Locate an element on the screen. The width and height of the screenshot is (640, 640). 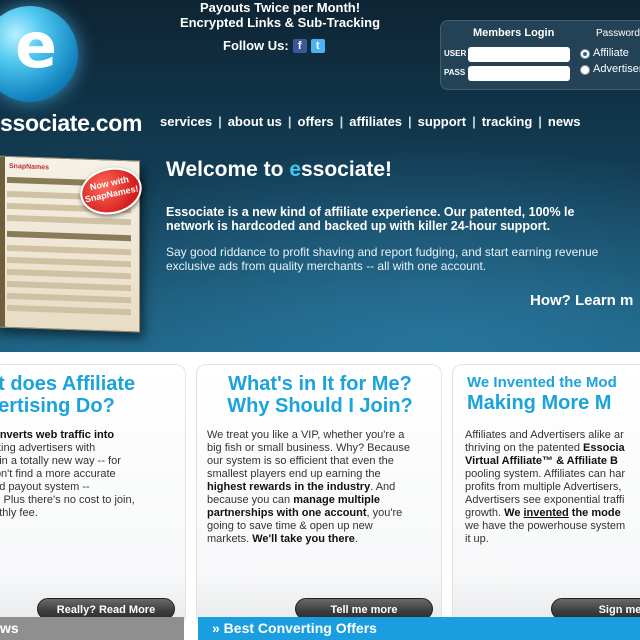
panel-body-line: inking advertisers with is located at coordinates (48, 448).